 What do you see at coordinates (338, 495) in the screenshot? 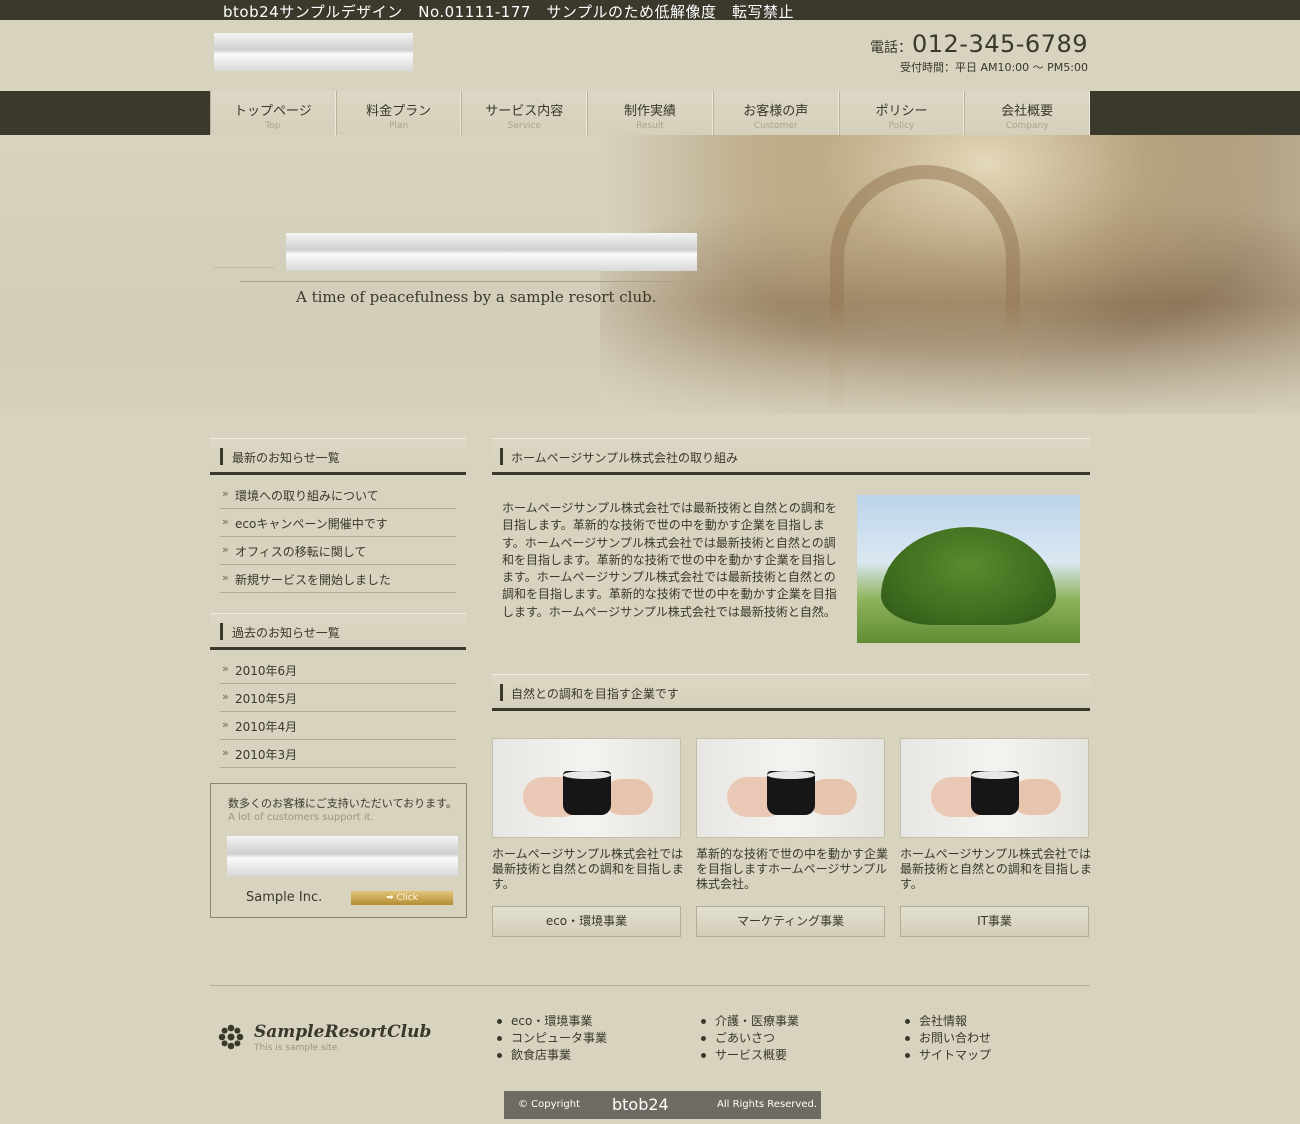
I see `news-item: 環境への取り組みについて` at bounding box center [338, 495].